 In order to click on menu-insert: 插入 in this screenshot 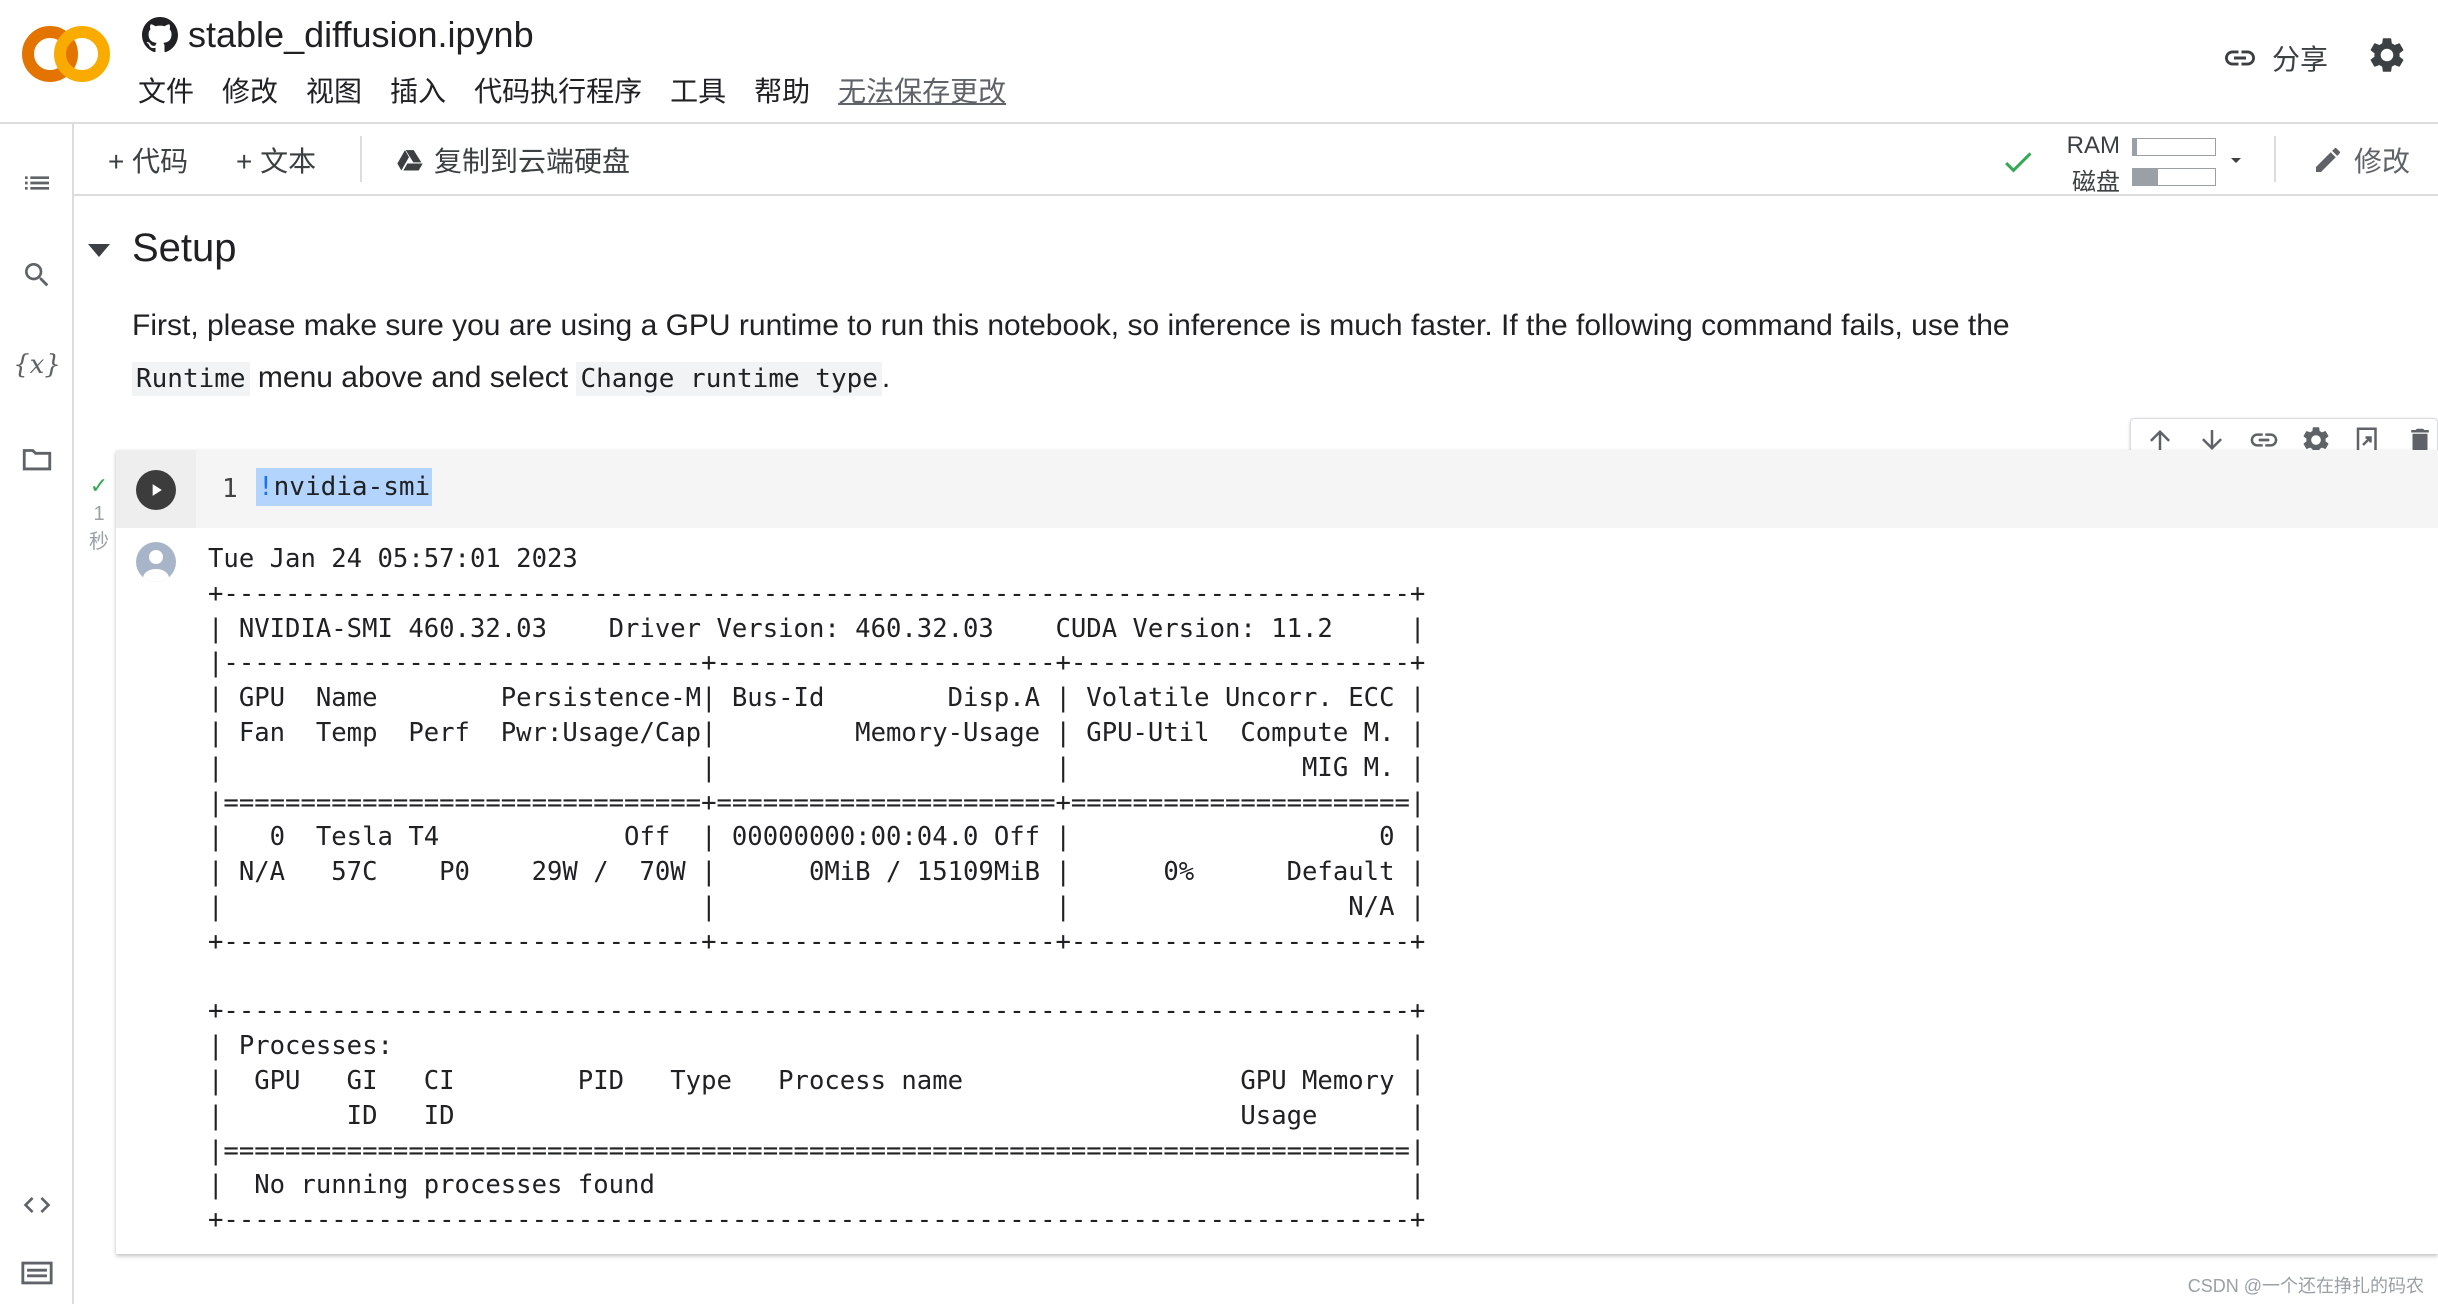, I will do `click(418, 90)`.